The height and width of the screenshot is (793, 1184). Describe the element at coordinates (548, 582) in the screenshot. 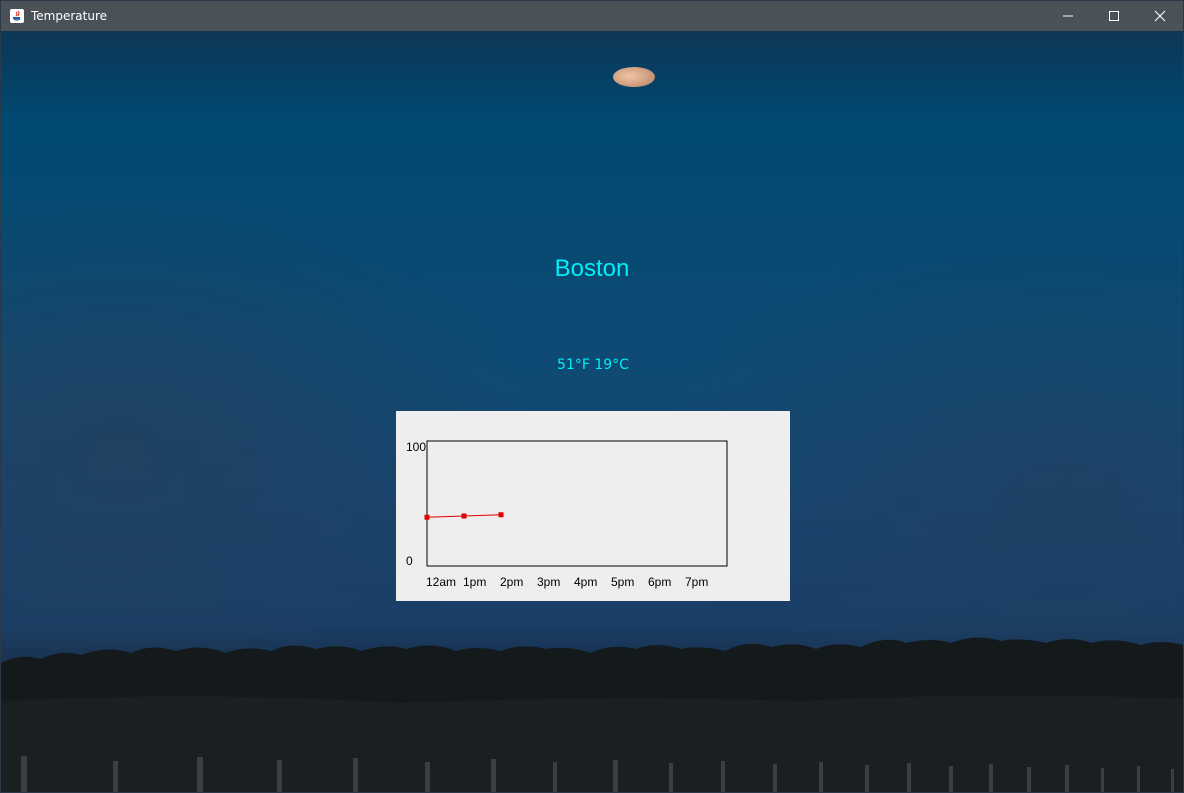

I see `x-tick-label: 3pm` at that location.